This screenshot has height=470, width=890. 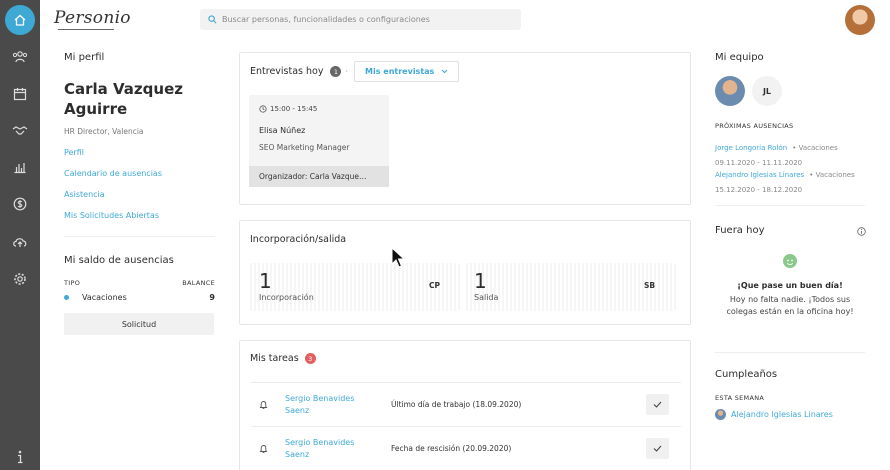 What do you see at coordinates (400, 71) in the screenshot?
I see `interviews-filter-label: Mis entrevistas` at bounding box center [400, 71].